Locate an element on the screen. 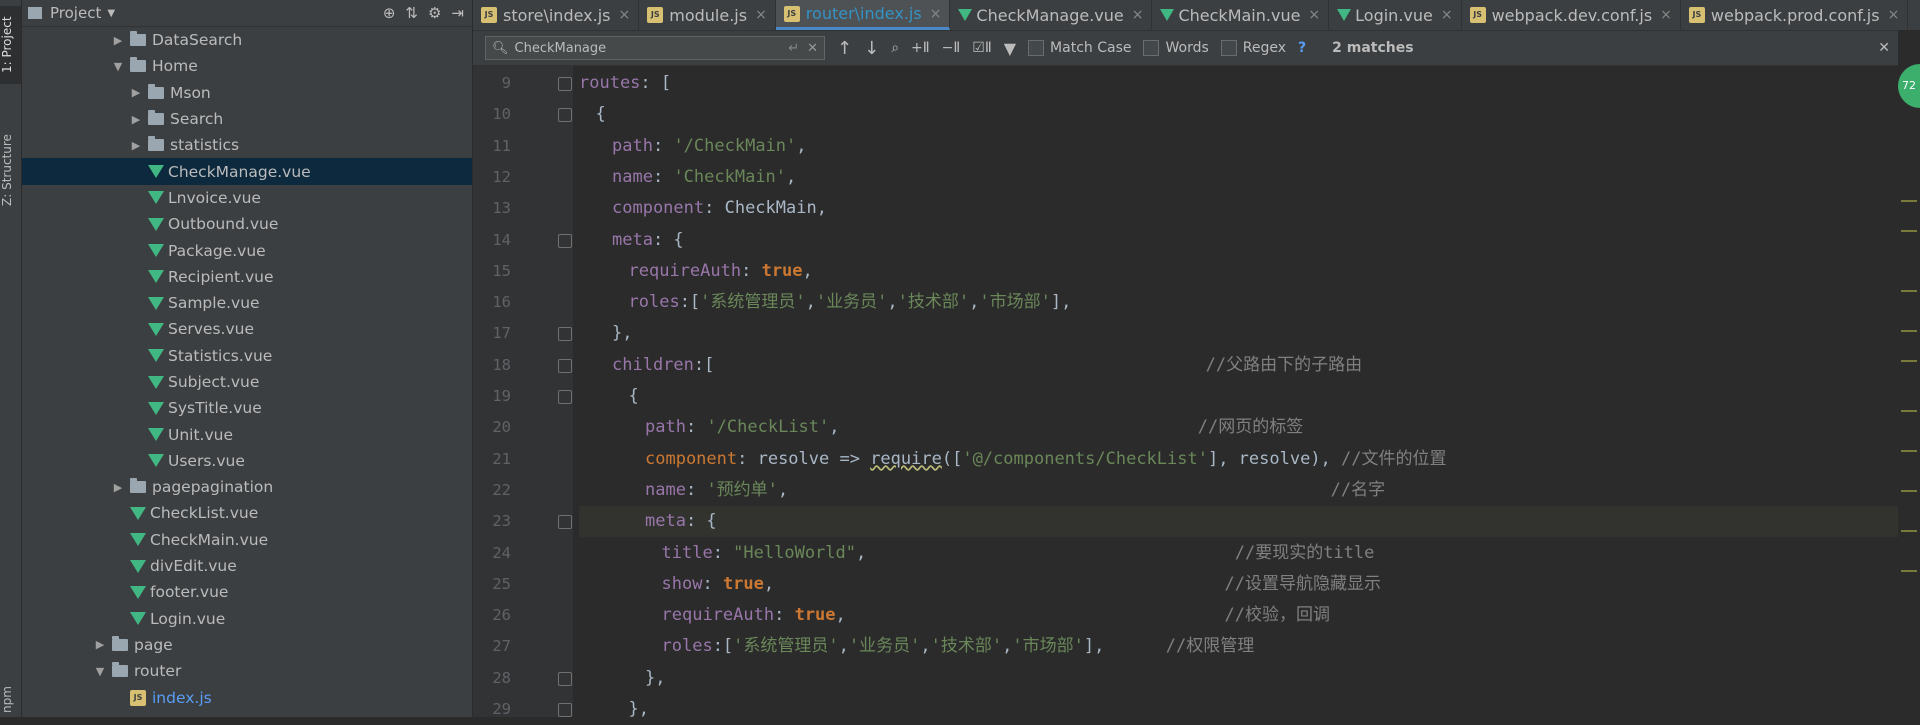 The image size is (1920, 725). find-all-icon: ⌕ is located at coordinates (895, 48).